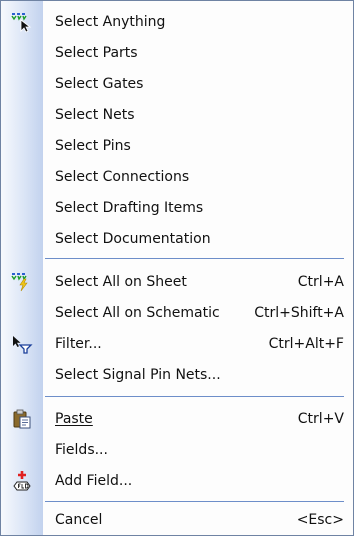  Describe the element at coordinates (177, 520) in the screenshot. I see `menu-item-cancel: Cancel <Esc>` at that location.